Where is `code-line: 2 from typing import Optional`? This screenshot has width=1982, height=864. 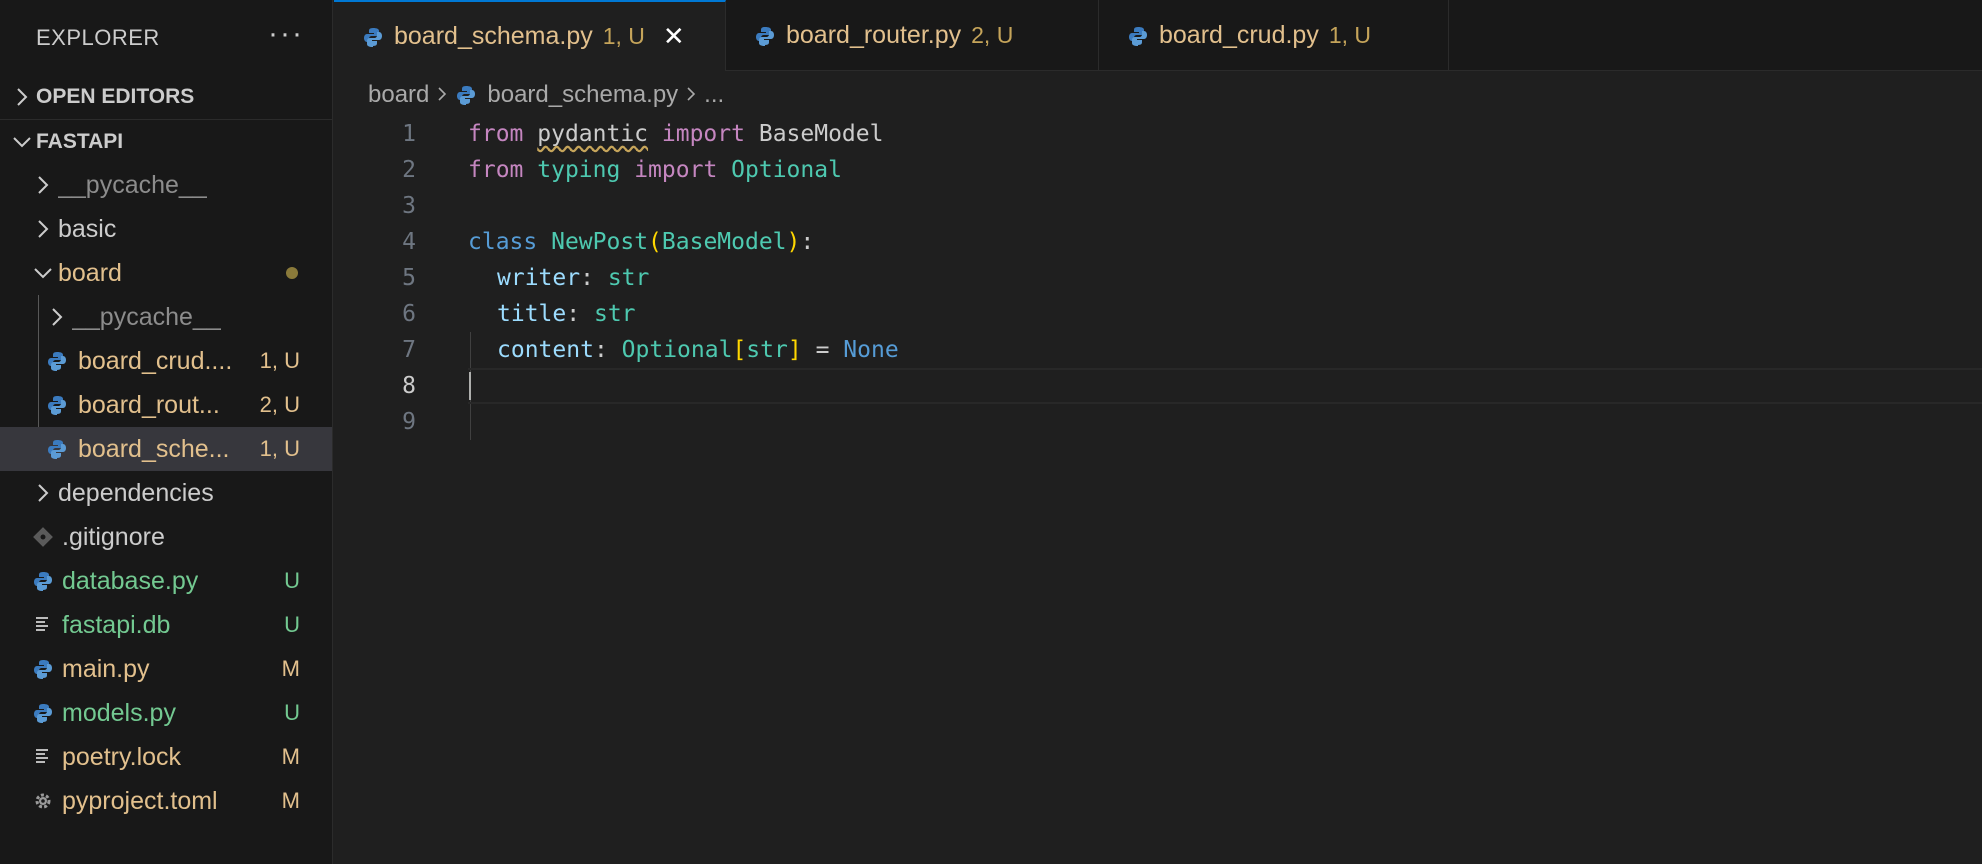 code-line: 2 from typing import Optional is located at coordinates (1158, 170).